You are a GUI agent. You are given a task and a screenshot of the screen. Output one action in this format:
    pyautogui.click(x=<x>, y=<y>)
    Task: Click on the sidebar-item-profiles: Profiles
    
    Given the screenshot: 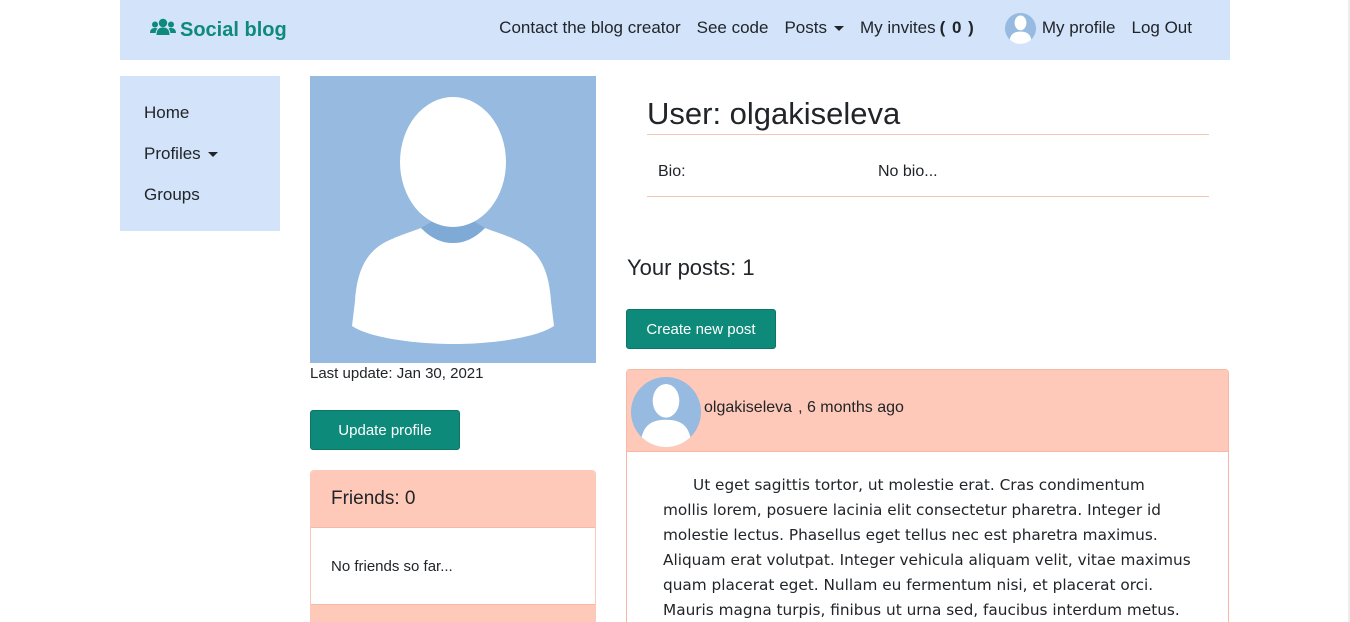 What is the action you would take?
    pyautogui.click(x=181, y=154)
    